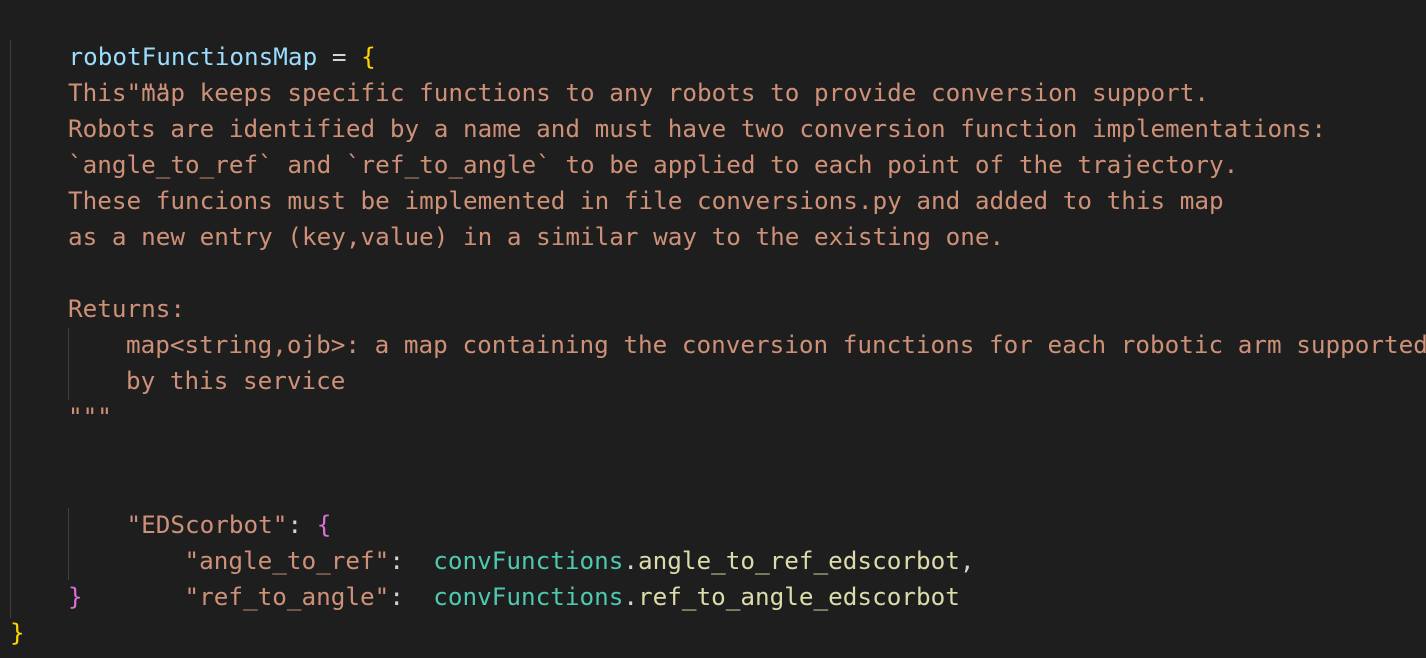 The height and width of the screenshot is (658, 1426). What do you see at coordinates (411, 596) in the screenshot?
I see `colon: :` at bounding box center [411, 596].